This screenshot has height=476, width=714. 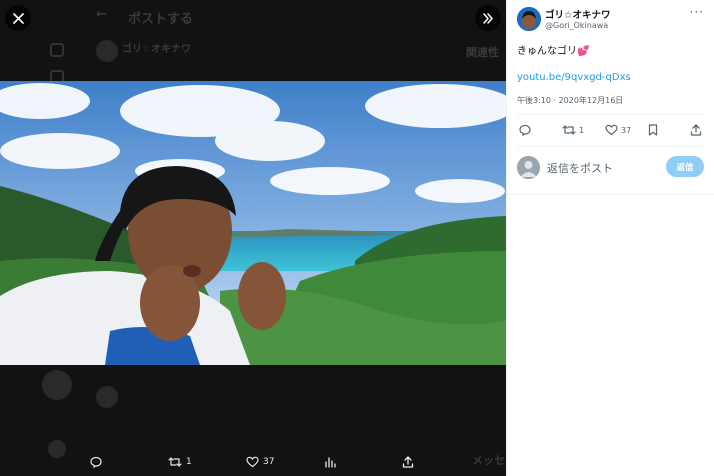 I want to click on tweet-timestamp: 午後3:10 · 2020年12月16日, so click(x=570, y=100).